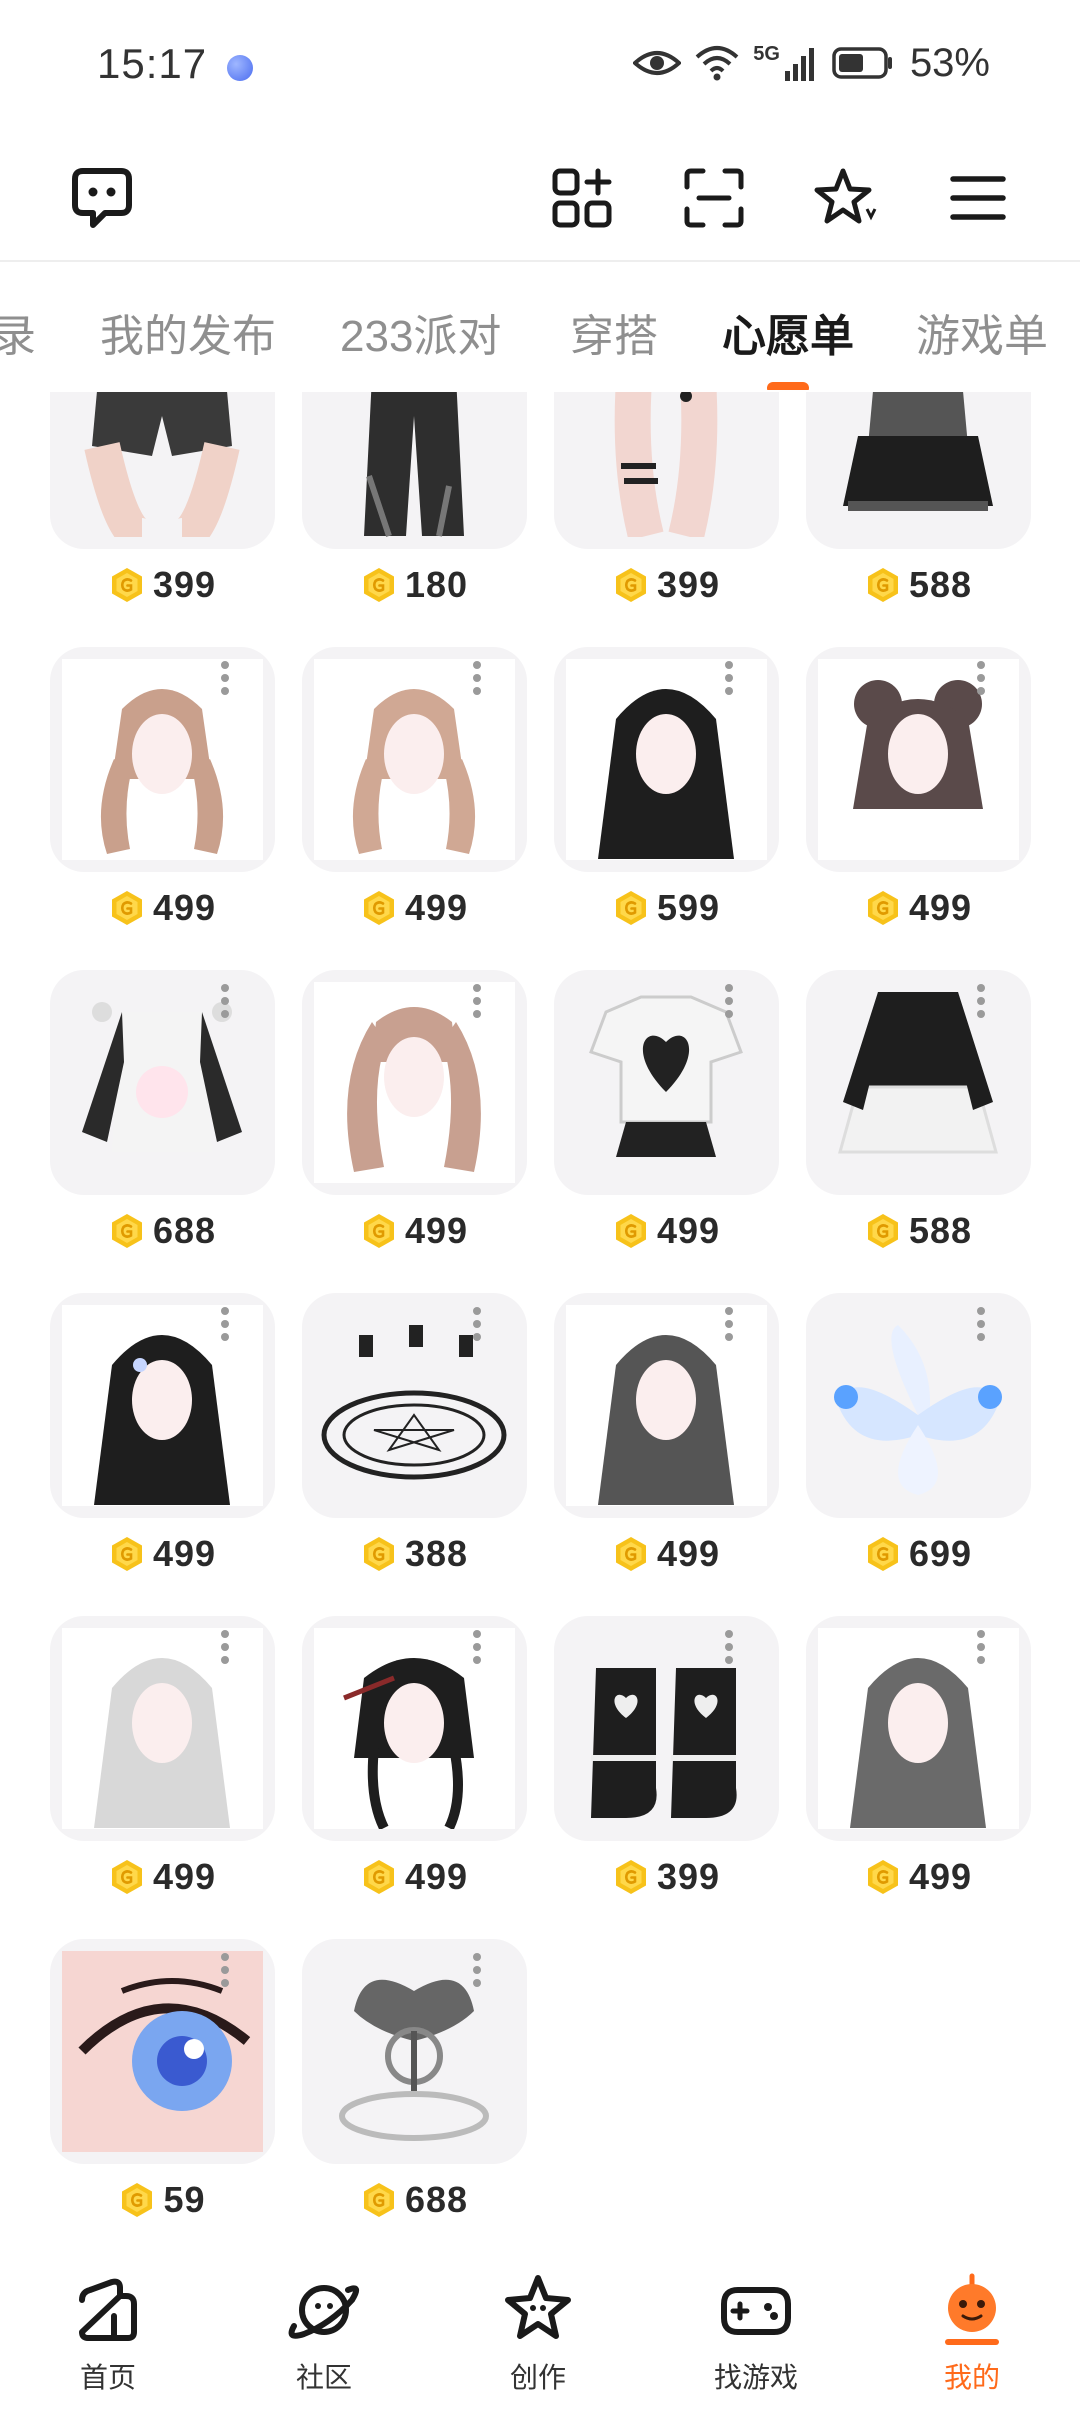  I want to click on nav-community: 社区, so click(324, 2333).